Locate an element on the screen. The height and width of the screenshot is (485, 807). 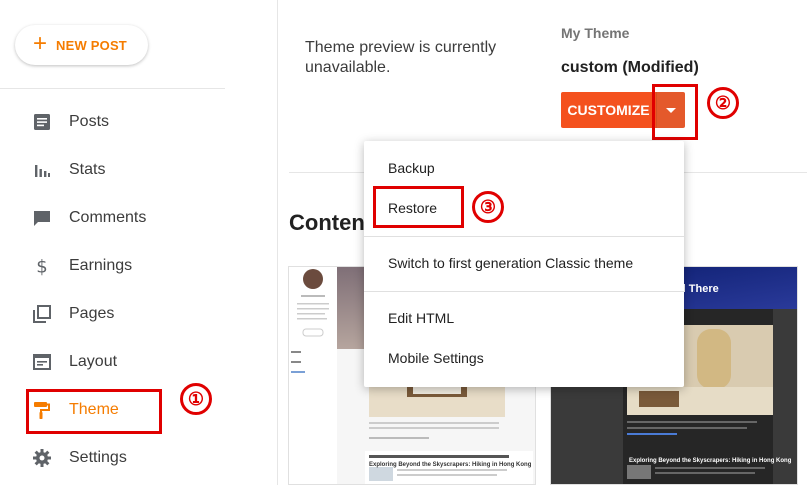
plus-icon: + is located at coordinates (40, 43).